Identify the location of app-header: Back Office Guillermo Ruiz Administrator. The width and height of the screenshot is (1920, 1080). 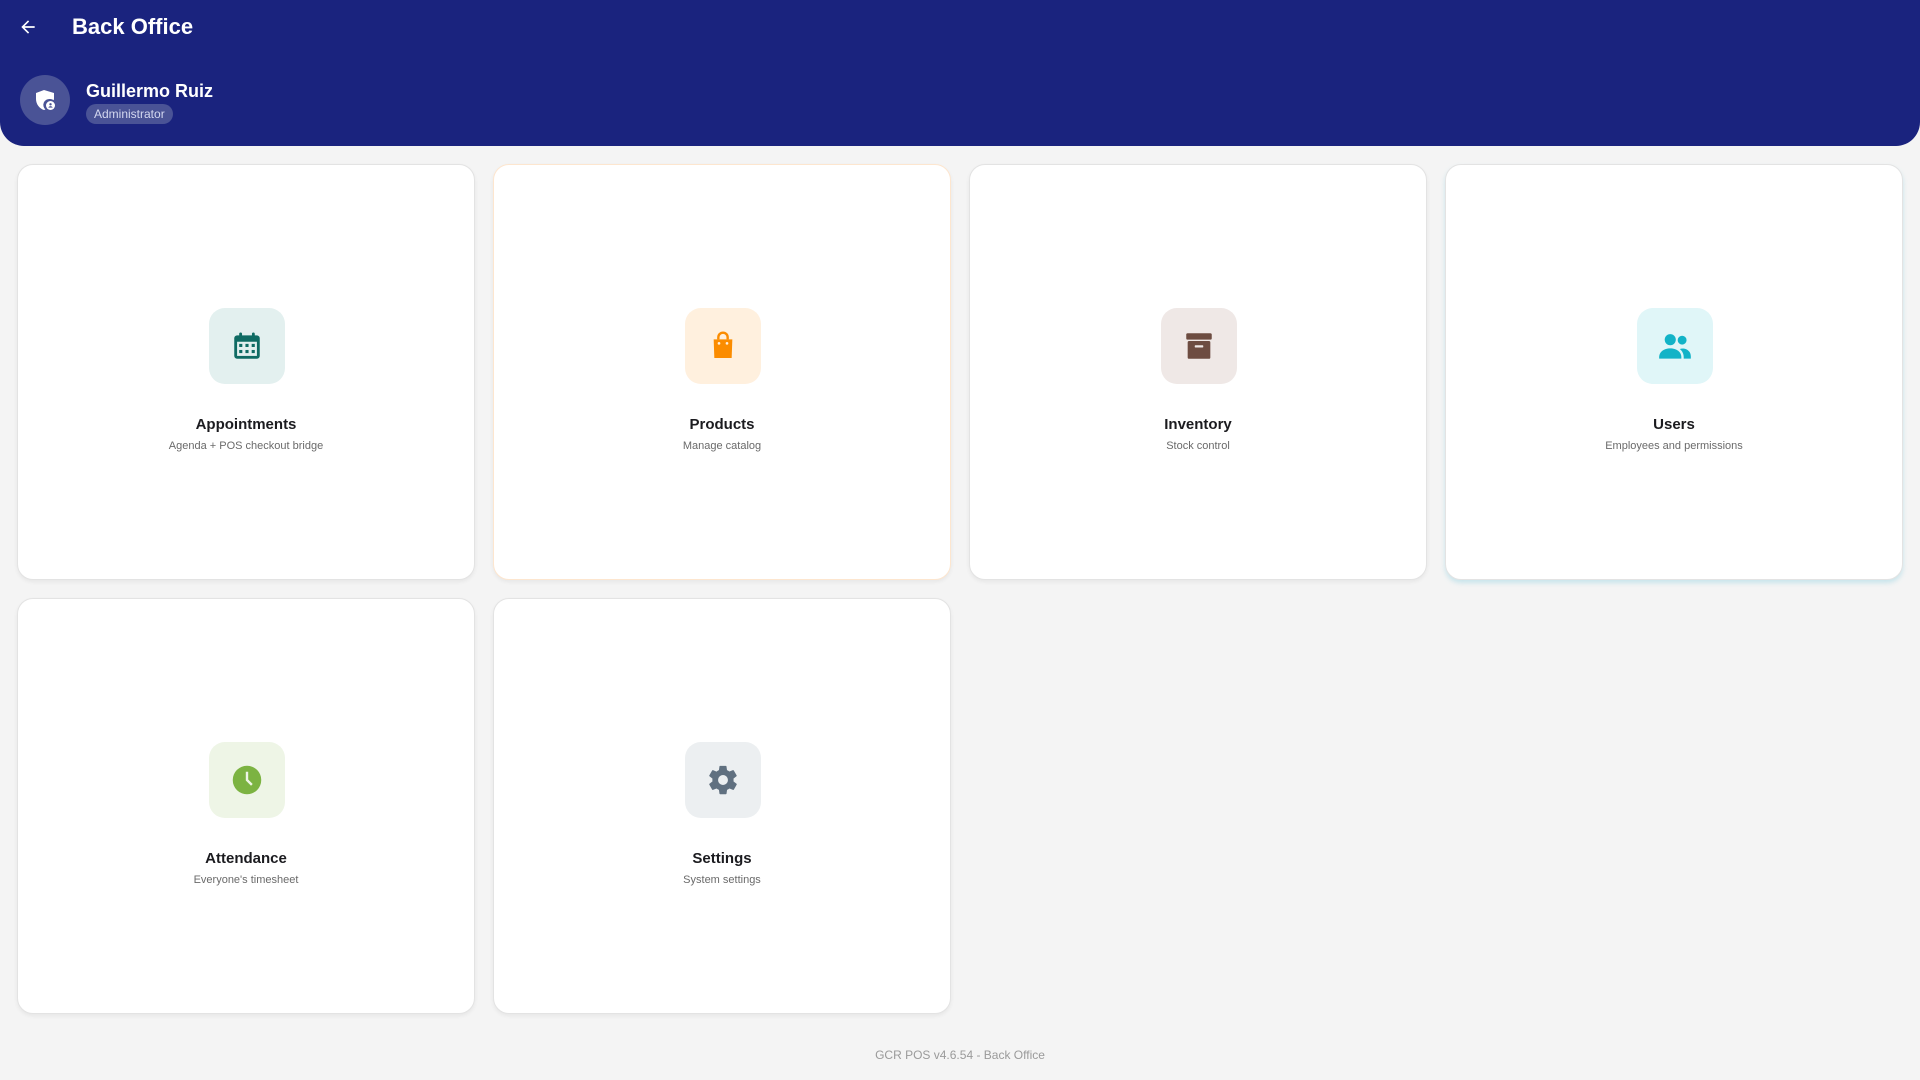
(960, 73).